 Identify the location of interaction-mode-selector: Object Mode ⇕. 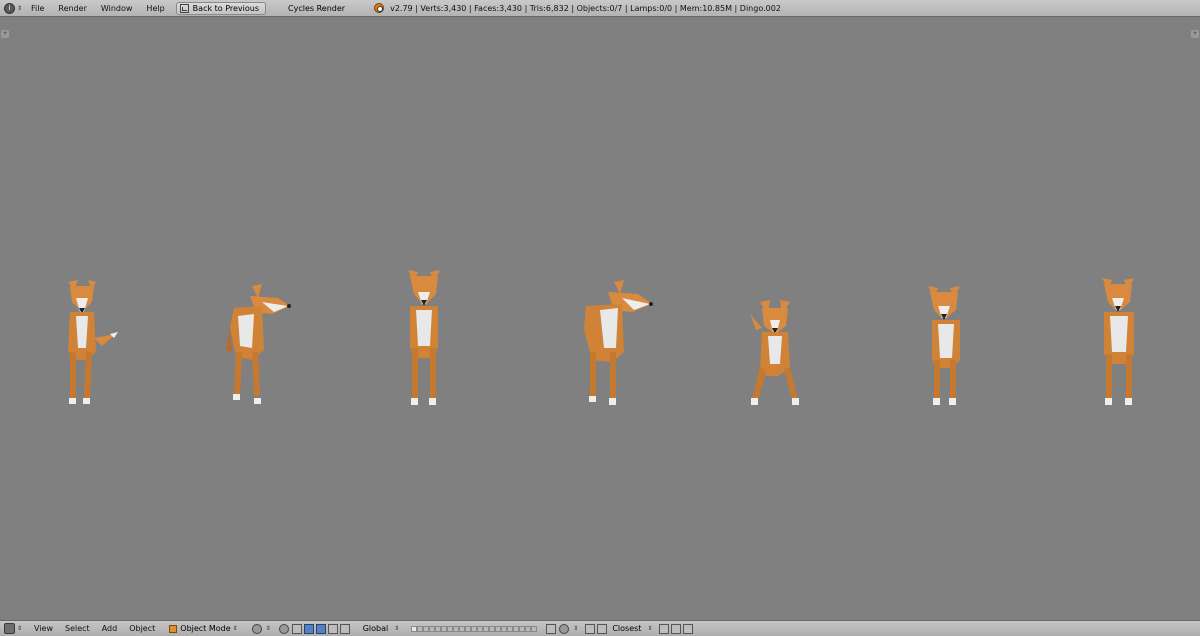
(208, 629).